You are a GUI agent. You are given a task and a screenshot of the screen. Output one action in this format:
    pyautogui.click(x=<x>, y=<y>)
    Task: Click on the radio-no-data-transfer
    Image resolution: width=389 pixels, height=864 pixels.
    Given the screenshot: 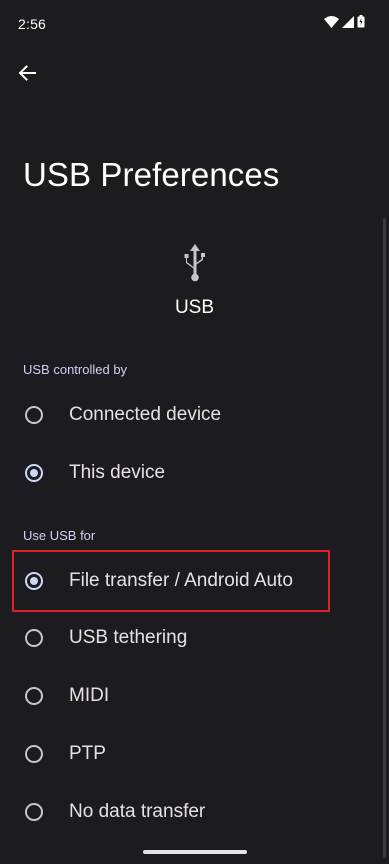 What is the action you would take?
    pyautogui.click(x=34, y=812)
    